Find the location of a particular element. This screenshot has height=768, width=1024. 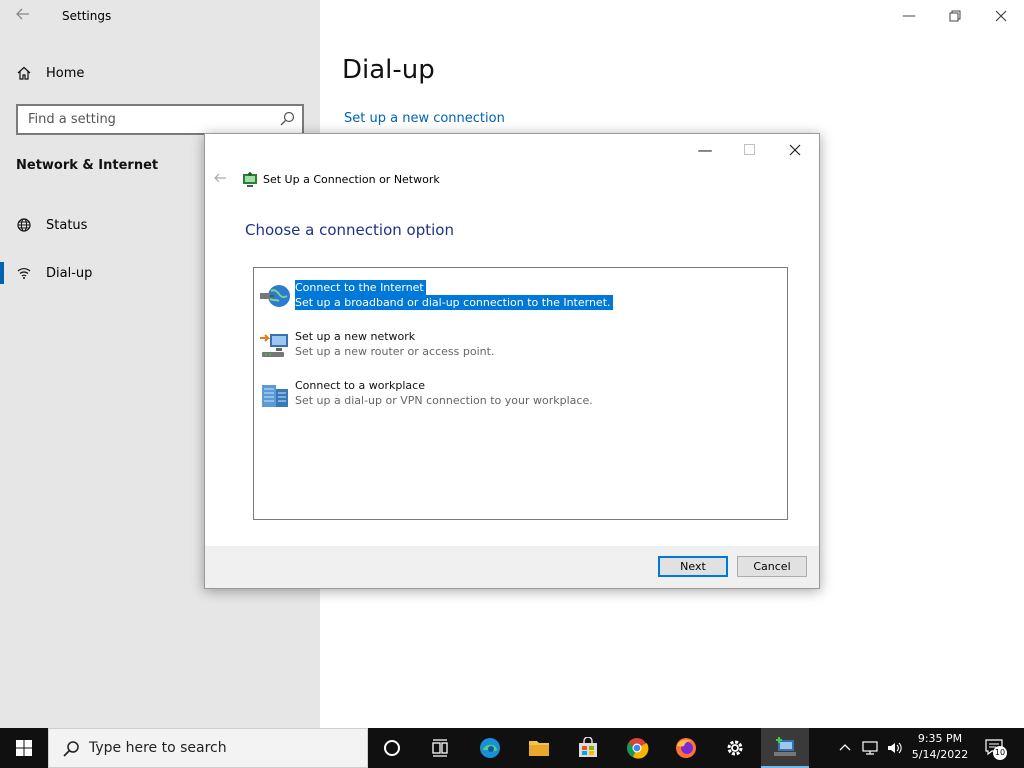

dialog-close-button is located at coordinates (795, 150).